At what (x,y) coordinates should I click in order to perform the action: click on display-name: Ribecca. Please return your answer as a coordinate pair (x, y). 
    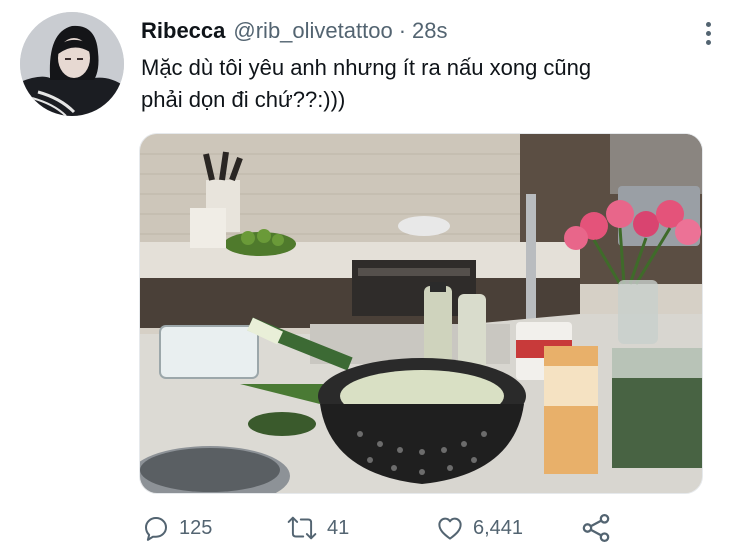
    Looking at the image, I should click on (183, 31).